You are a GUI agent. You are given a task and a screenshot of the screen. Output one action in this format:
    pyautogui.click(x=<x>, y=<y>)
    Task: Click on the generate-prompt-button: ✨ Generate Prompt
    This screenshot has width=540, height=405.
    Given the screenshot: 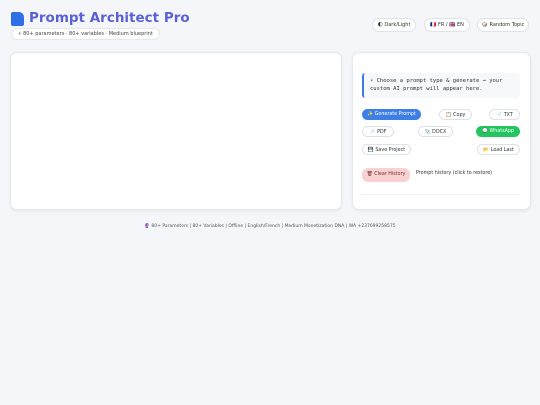 What is the action you would take?
    pyautogui.click(x=391, y=114)
    